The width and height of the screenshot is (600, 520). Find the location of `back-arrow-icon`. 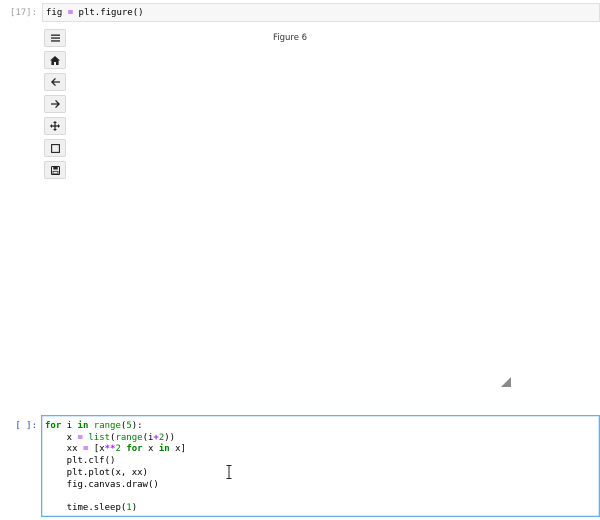

back-arrow-icon is located at coordinates (55, 82).